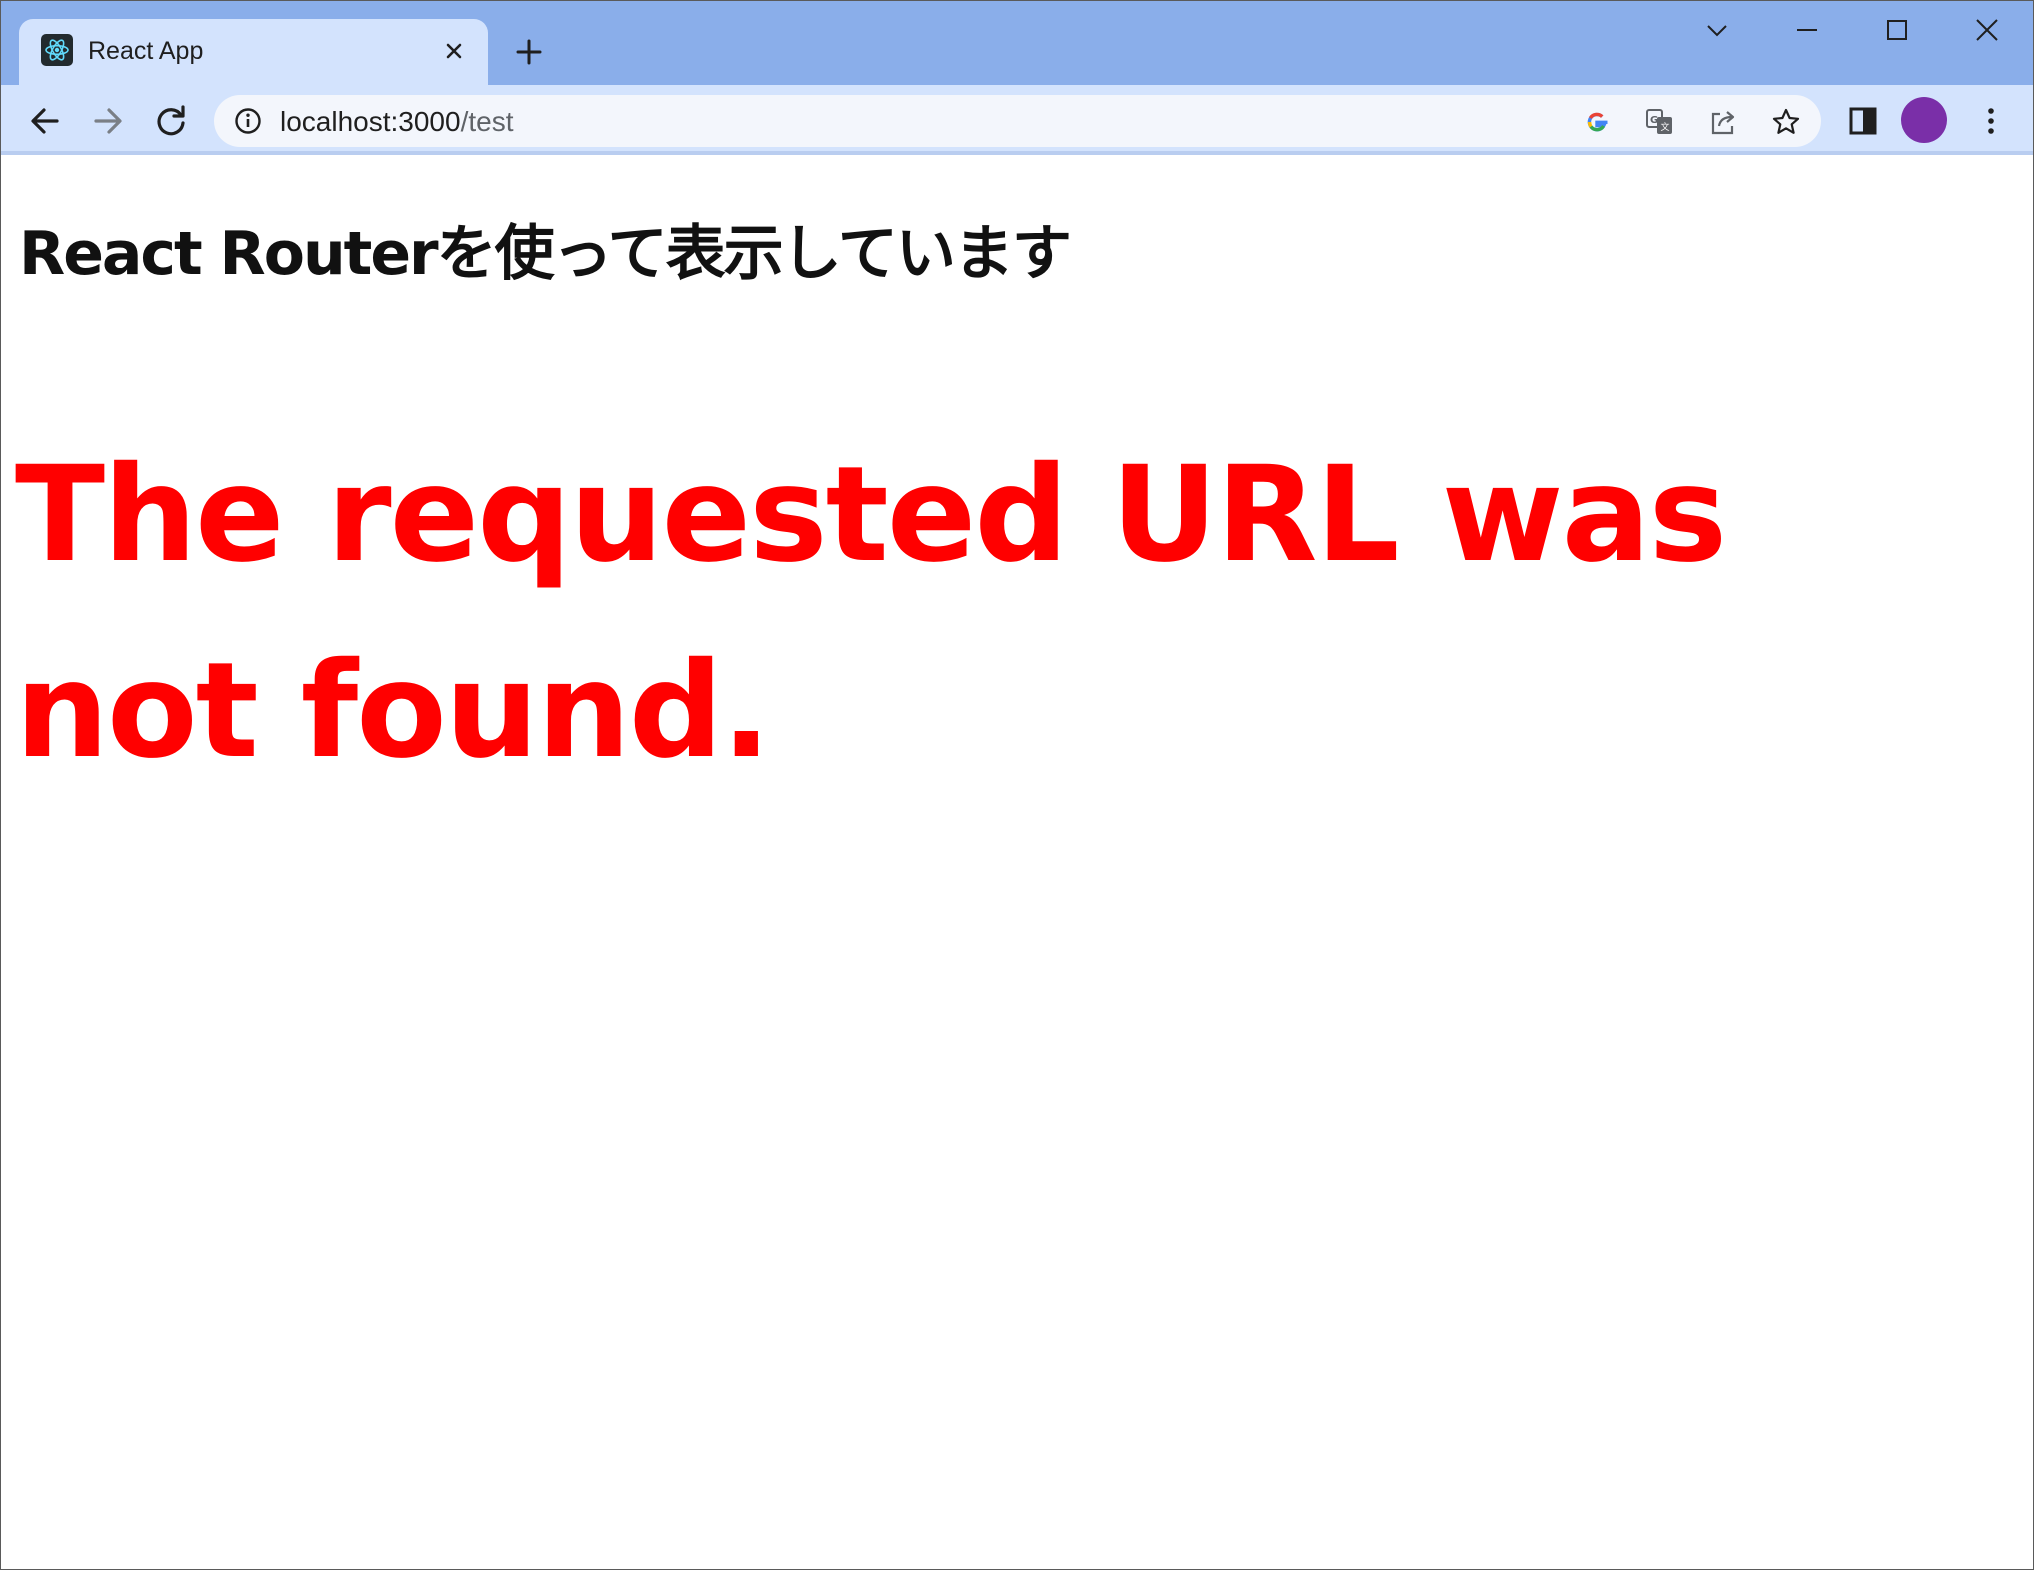 The height and width of the screenshot is (1570, 2034). What do you see at coordinates (1017, 43) in the screenshot?
I see `tab-strip: React App` at bounding box center [1017, 43].